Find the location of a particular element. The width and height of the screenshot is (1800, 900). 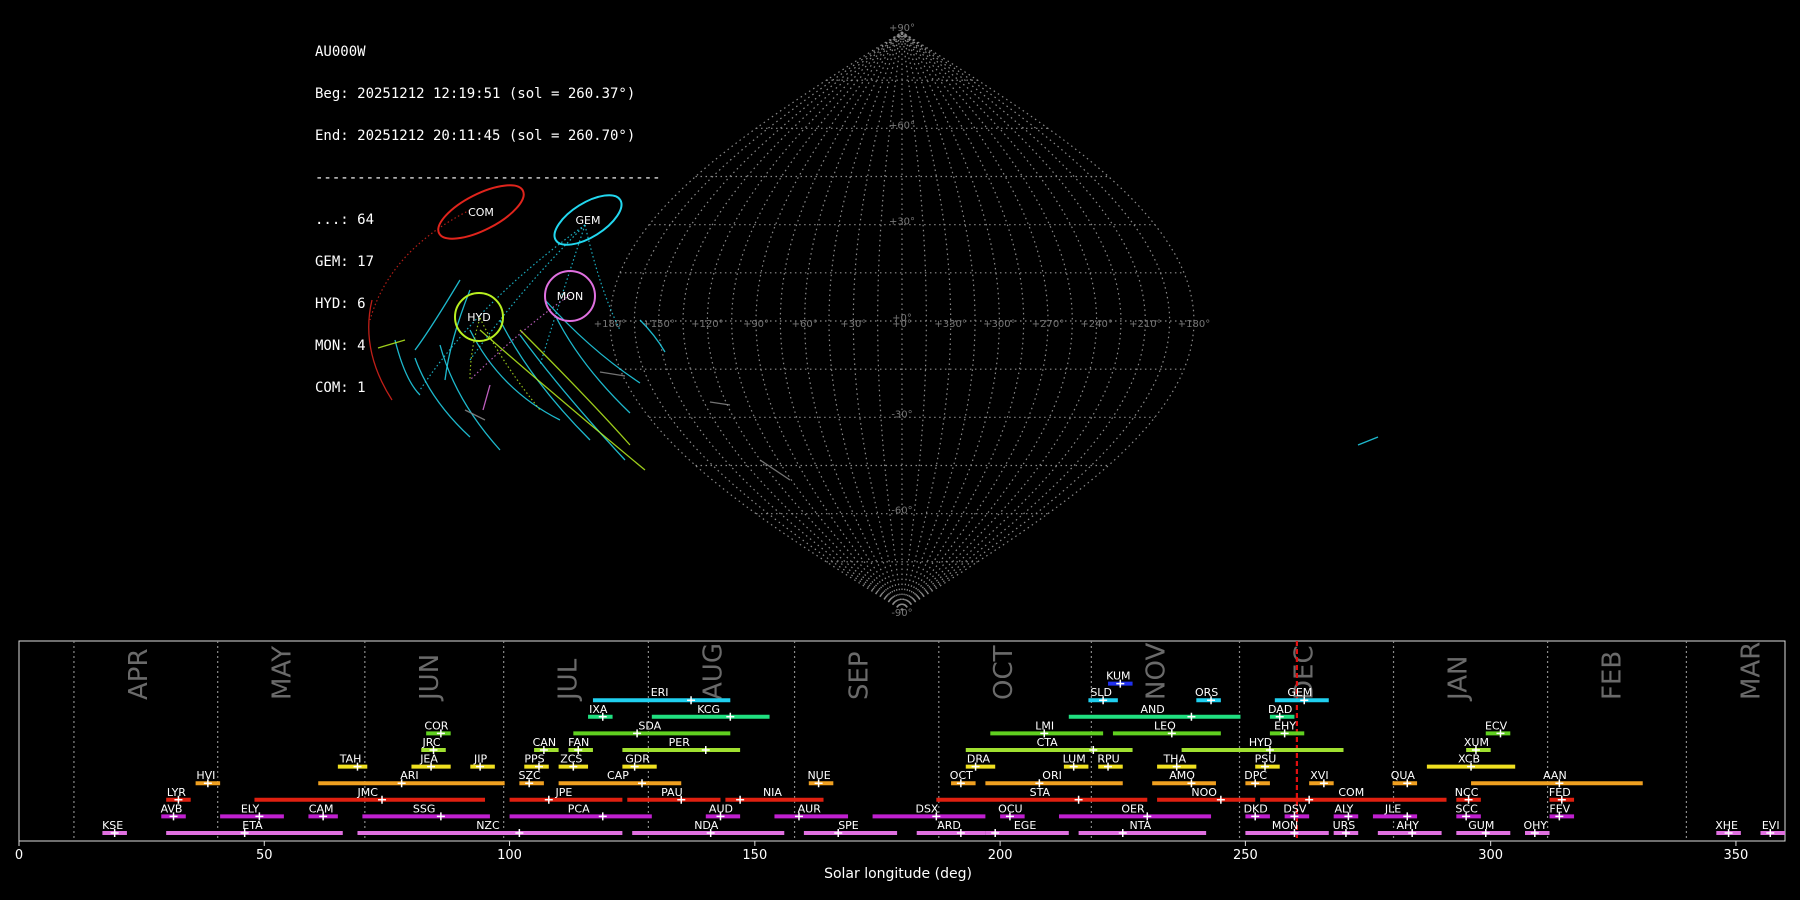

shower-label: AAN is located at coordinates (1555, 775).